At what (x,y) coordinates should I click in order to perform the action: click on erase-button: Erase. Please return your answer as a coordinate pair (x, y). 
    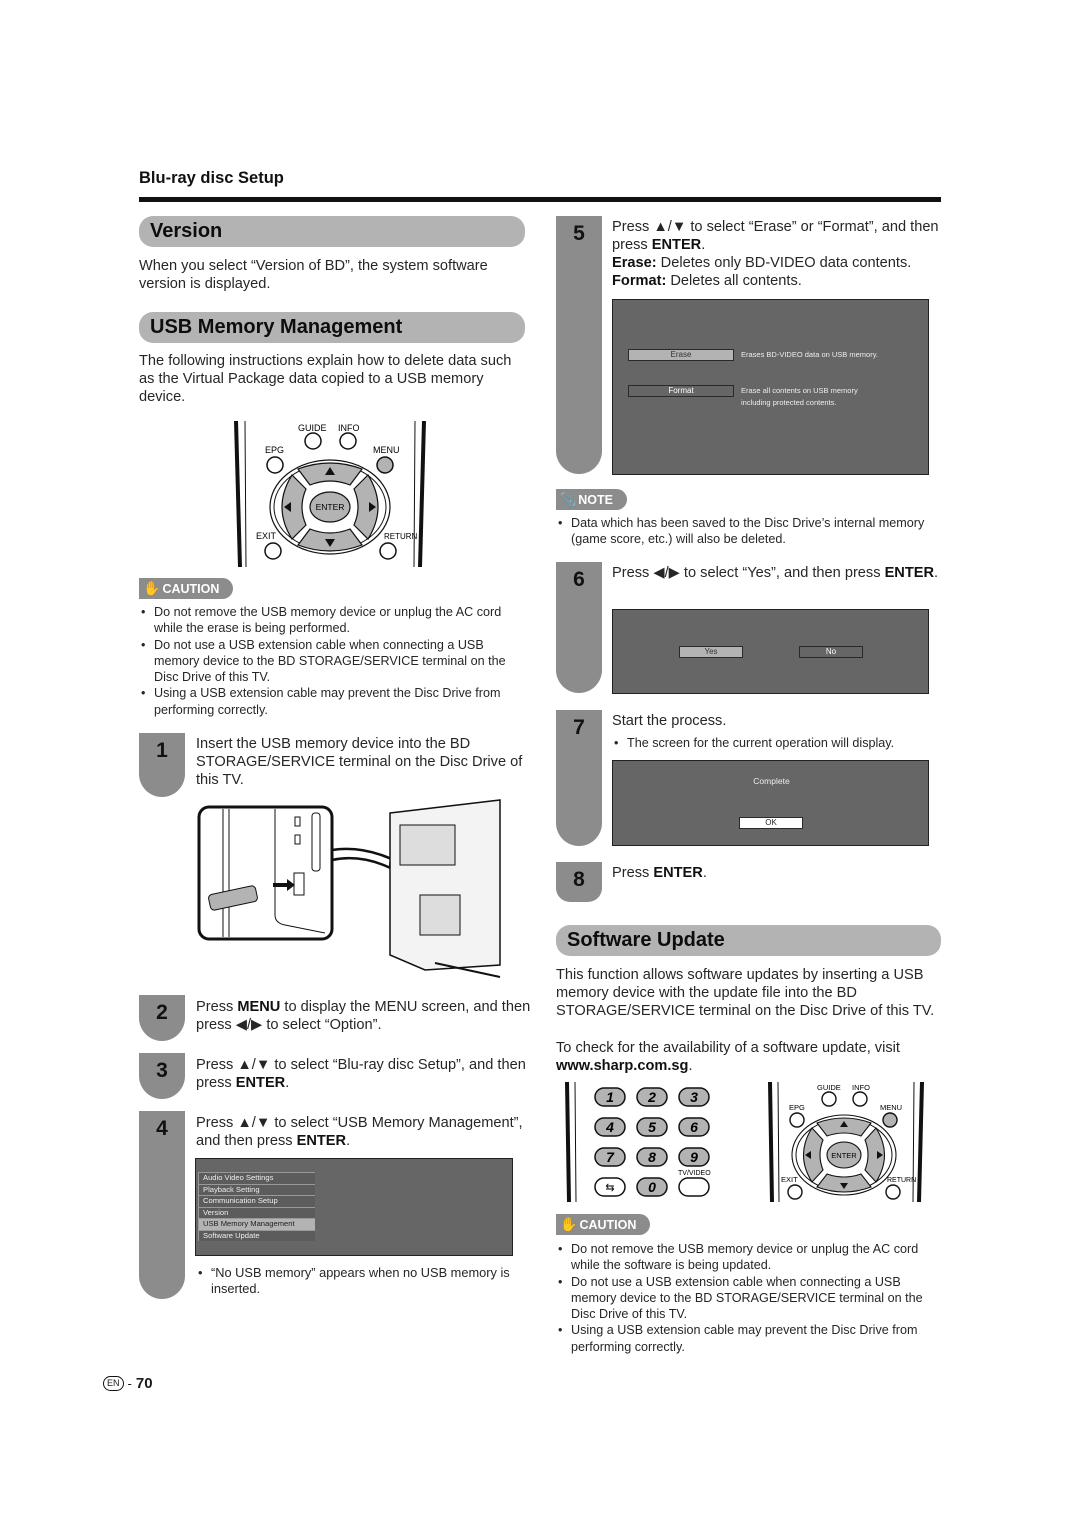
    Looking at the image, I should click on (681, 355).